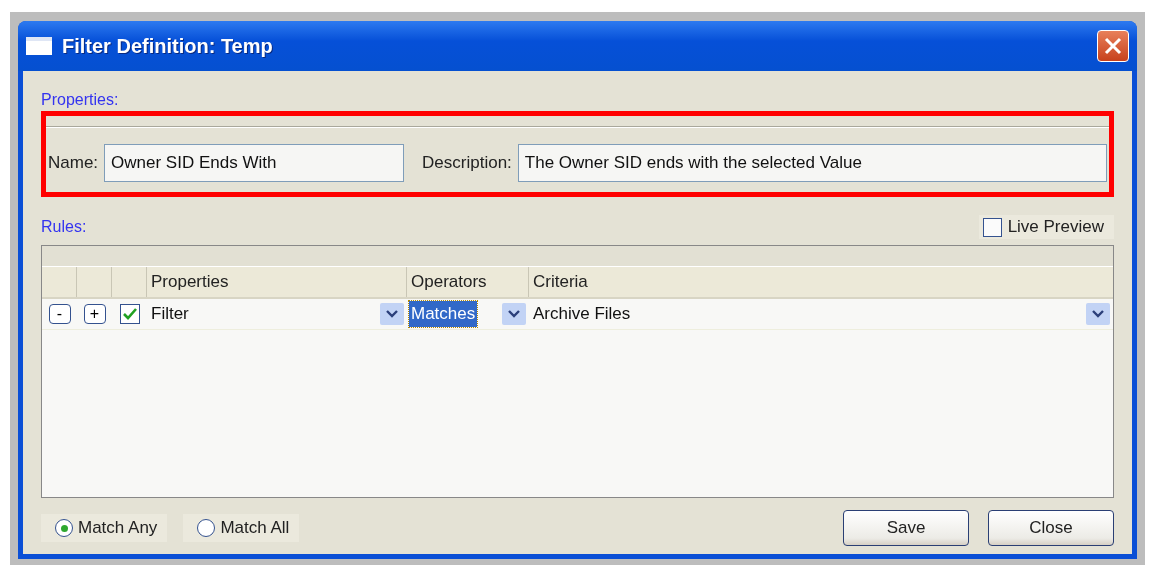 This screenshot has width=1152, height=571. I want to click on column-header: Criteria, so click(821, 282).